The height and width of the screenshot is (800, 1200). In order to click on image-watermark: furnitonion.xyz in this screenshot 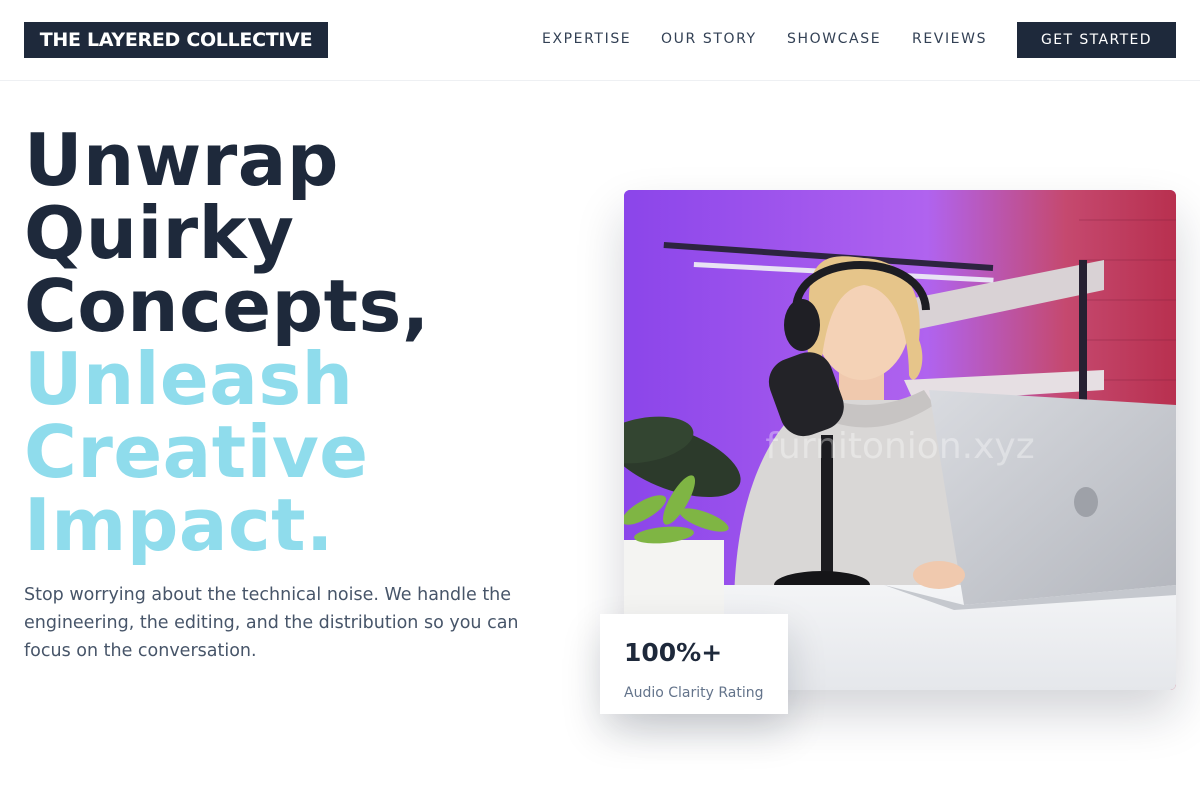, I will do `click(899, 446)`.